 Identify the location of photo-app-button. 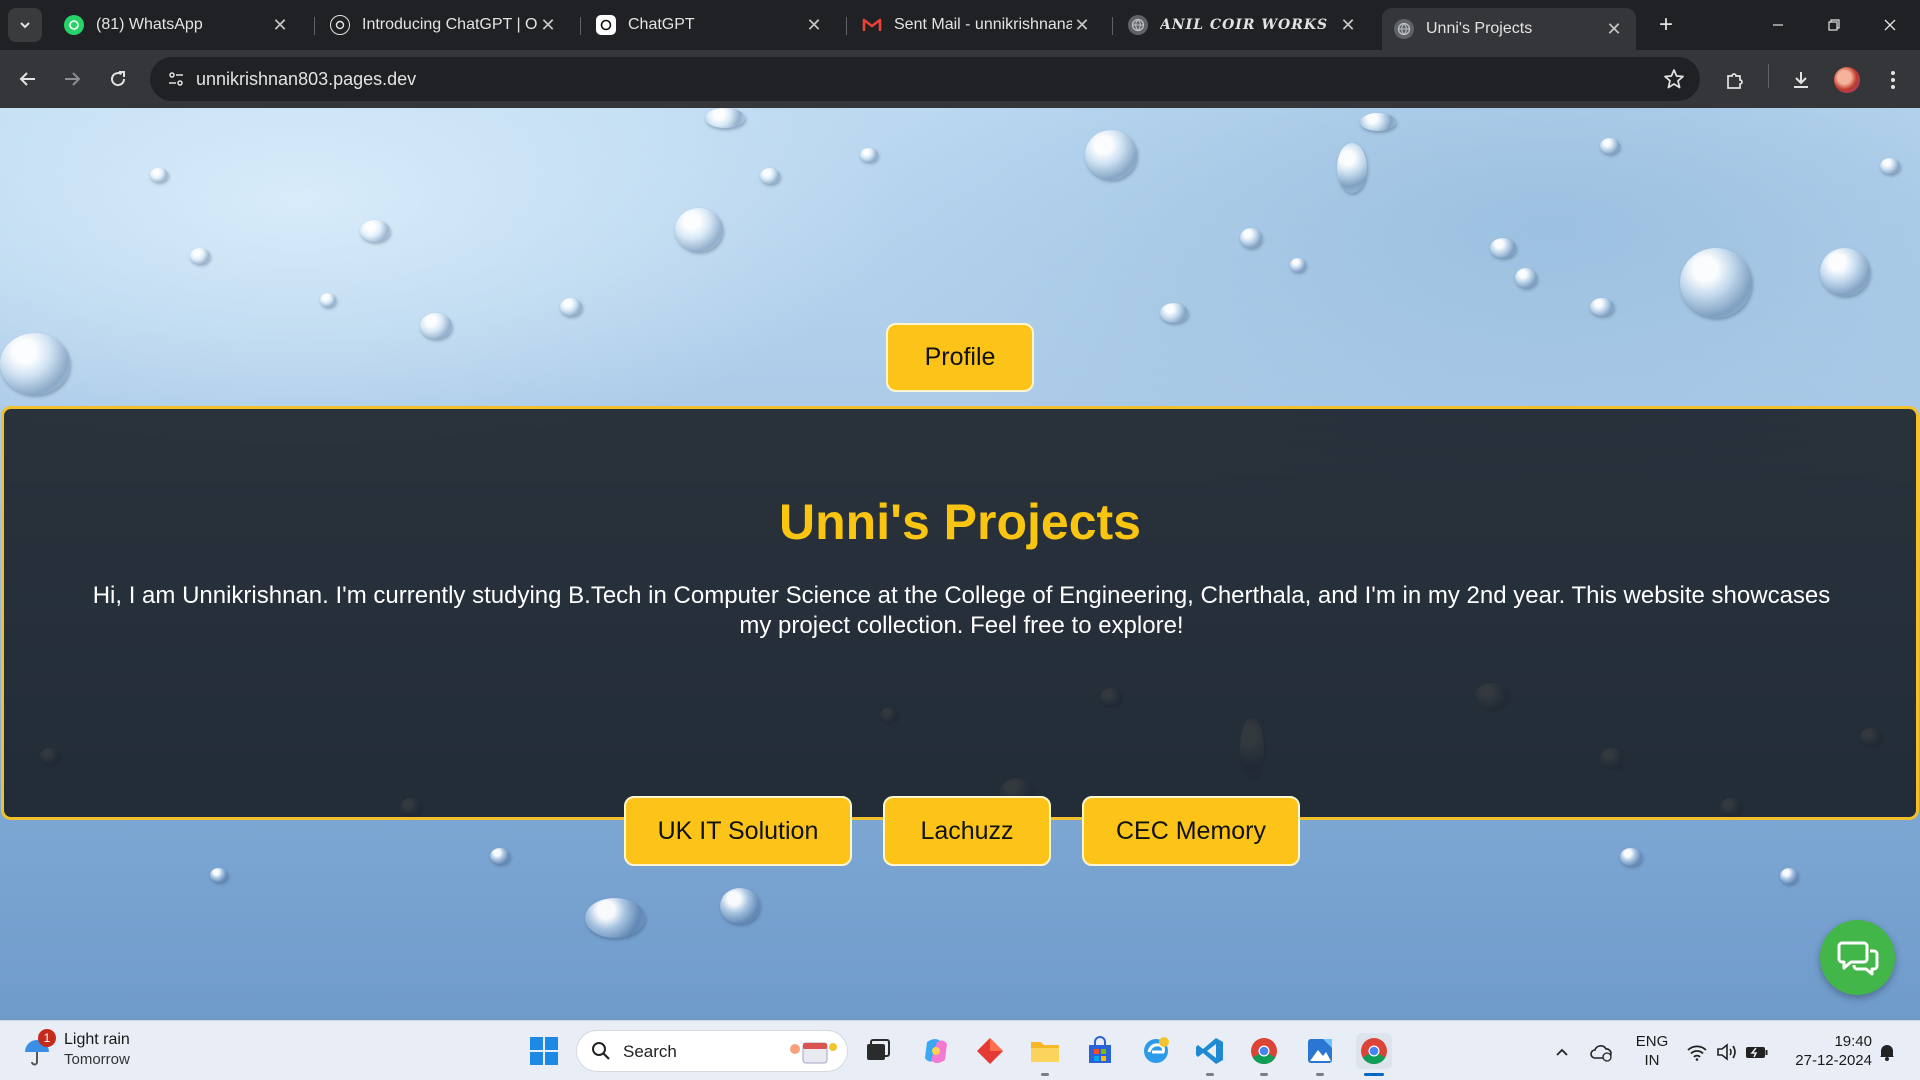
(1320, 1051).